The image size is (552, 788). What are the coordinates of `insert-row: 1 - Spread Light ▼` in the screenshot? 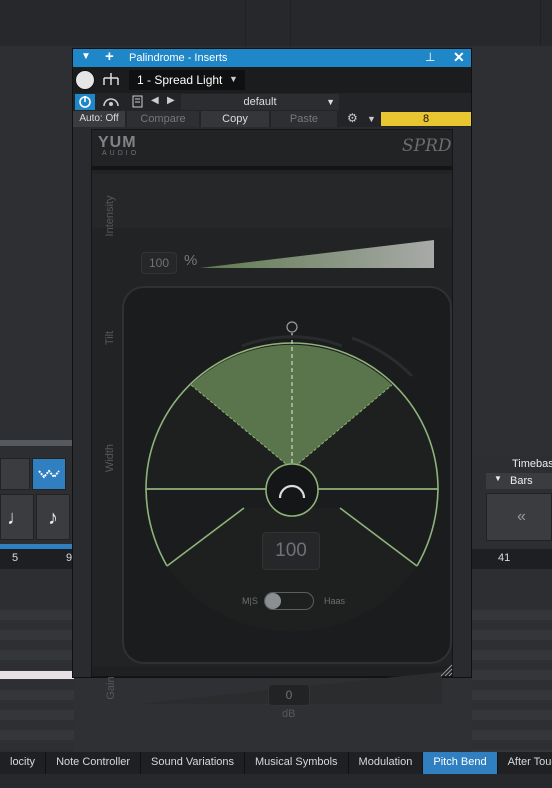 It's located at (272, 80).